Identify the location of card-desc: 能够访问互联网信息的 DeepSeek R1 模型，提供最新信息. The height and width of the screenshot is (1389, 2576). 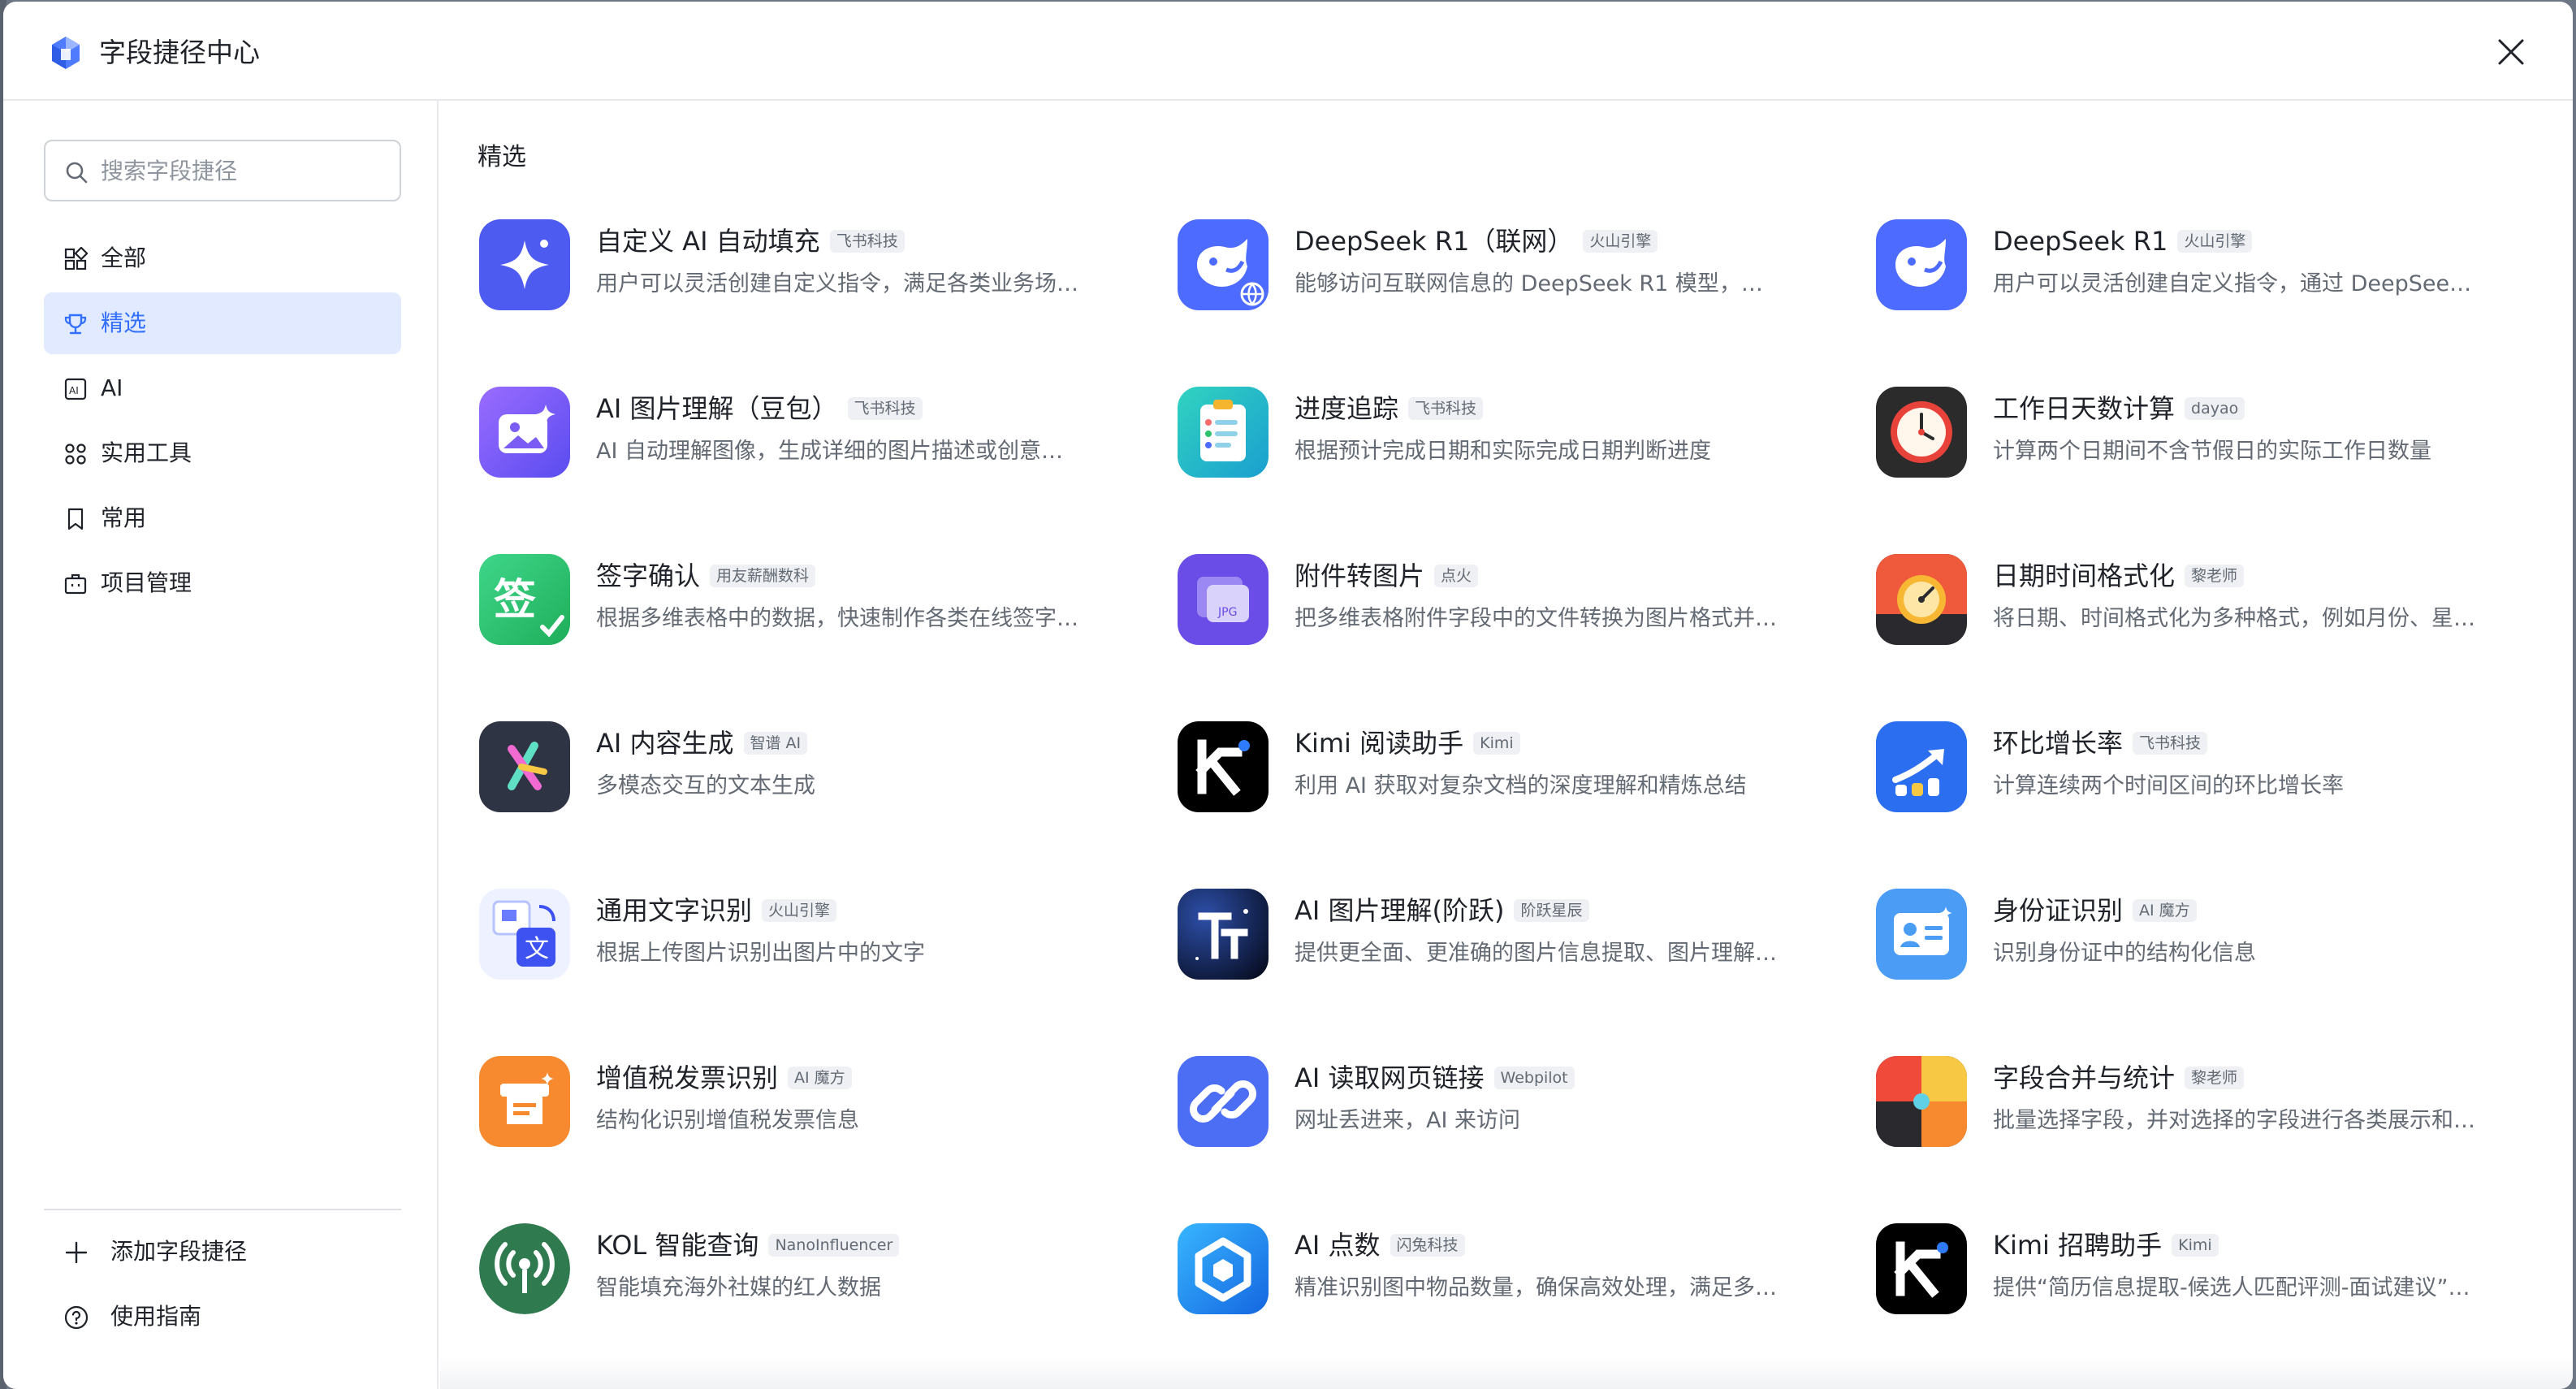
(1538, 283).